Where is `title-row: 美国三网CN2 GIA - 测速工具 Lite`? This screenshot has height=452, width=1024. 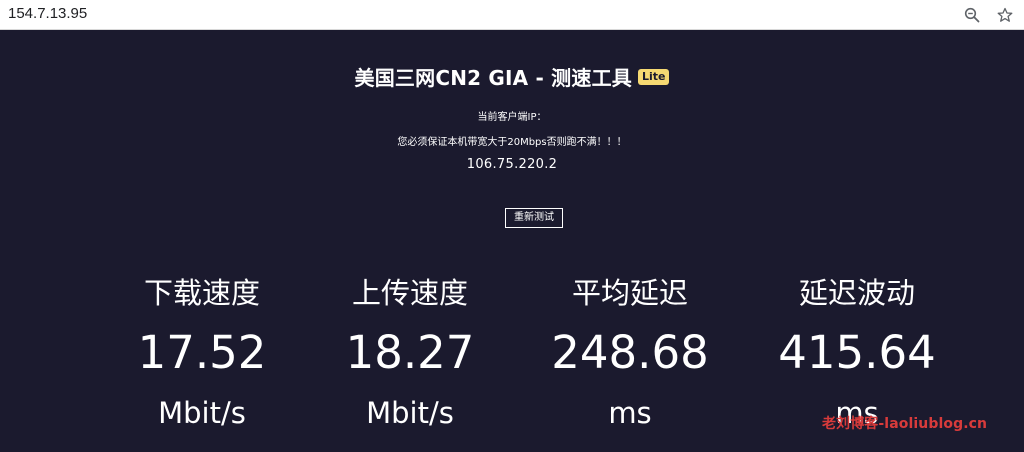
title-row: 美国三网CN2 GIA - 测速工具 Lite is located at coordinates (512, 76).